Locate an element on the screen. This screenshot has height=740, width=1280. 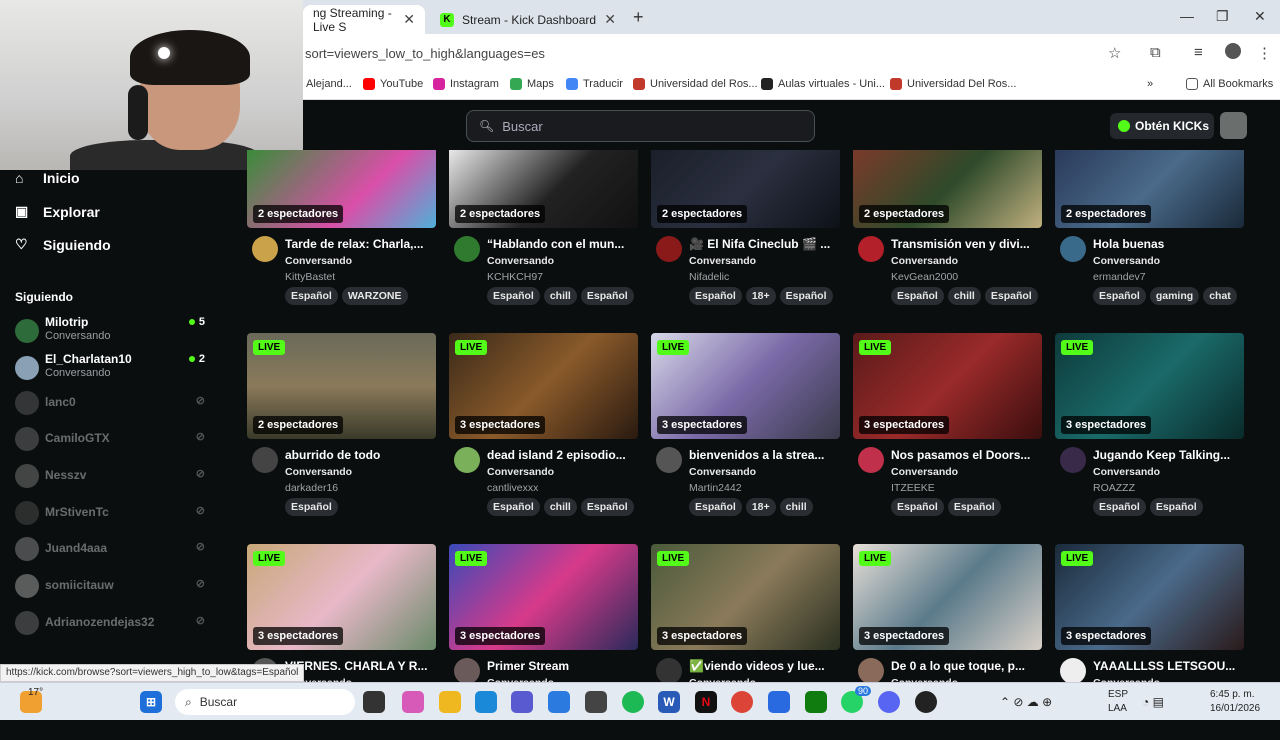
followed-channel: lanc0 ⊘ is located at coordinates (110, 403).